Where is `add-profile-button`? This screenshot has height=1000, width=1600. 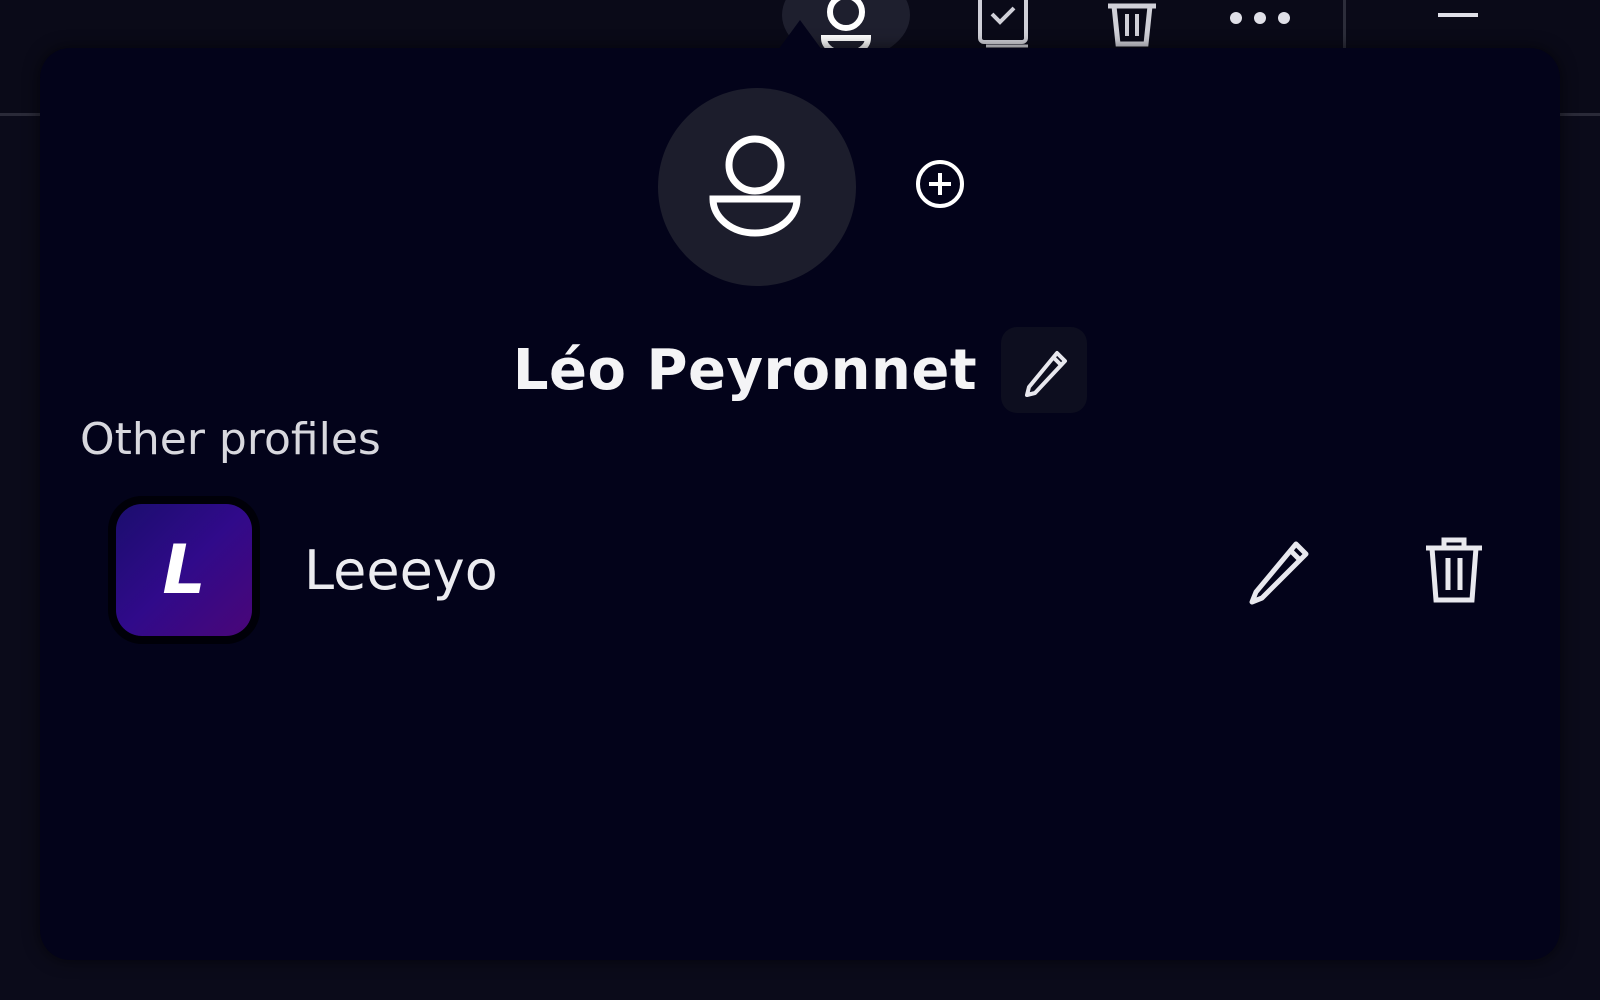
add-profile-button is located at coordinates (940, 184).